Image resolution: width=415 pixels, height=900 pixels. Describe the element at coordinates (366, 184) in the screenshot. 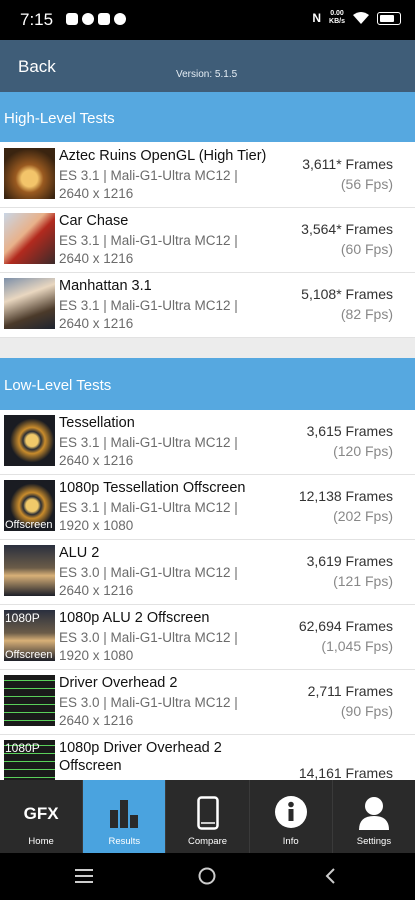

I see `test-fps: (56 Fps)` at that location.